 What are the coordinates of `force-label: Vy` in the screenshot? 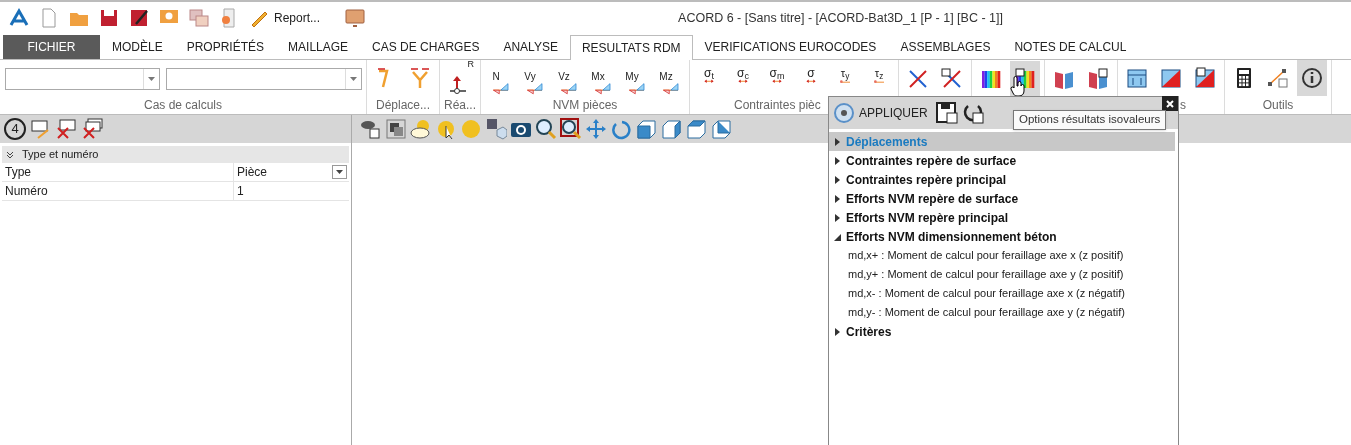 It's located at (530, 77).